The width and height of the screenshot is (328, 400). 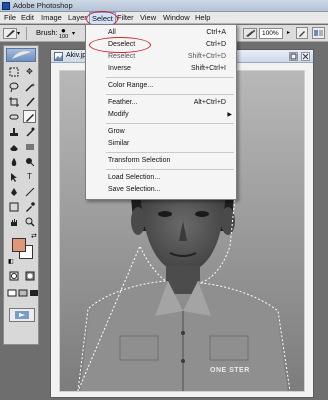 What do you see at coordinates (161, 115) in the screenshot?
I see `menu-item-modify: Modify ▶` at bounding box center [161, 115].